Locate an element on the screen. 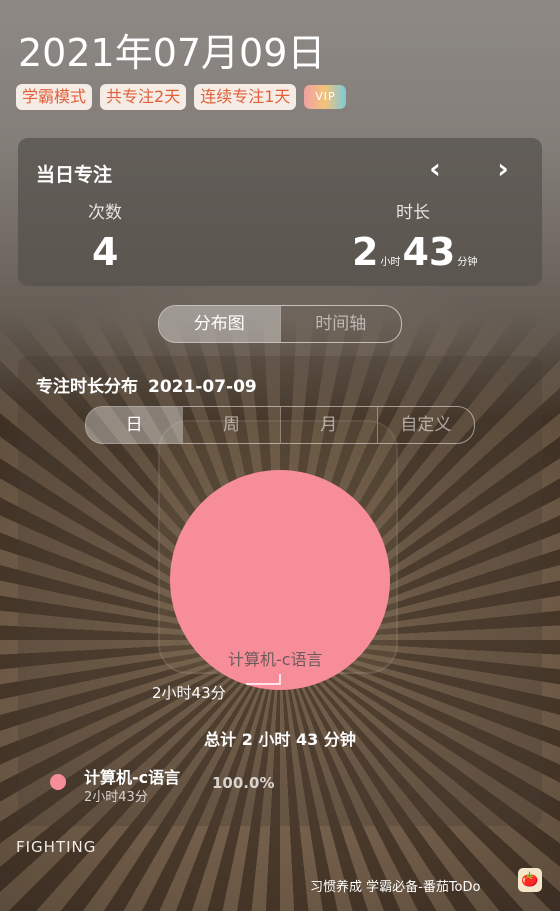 This screenshot has width=560, height=911. tab-distribution: 分布图 is located at coordinates (219, 324).